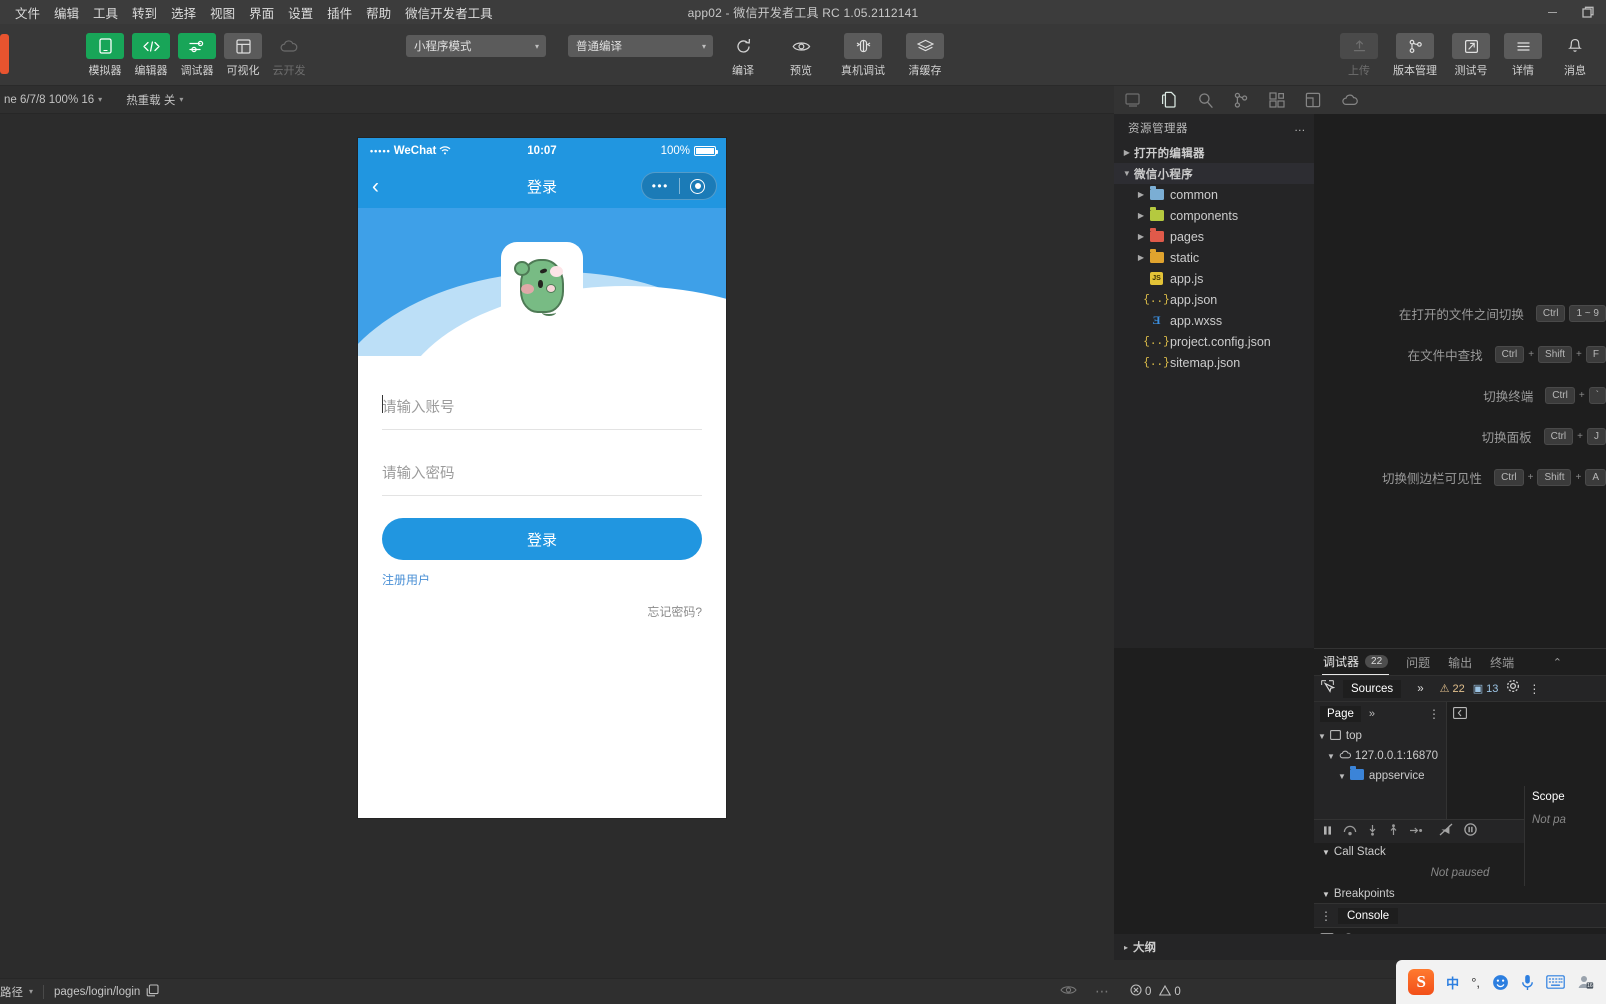 Image resolution: width=1606 pixels, height=1004 pixels. I want to click on gear-icon, so click(1513, 688).